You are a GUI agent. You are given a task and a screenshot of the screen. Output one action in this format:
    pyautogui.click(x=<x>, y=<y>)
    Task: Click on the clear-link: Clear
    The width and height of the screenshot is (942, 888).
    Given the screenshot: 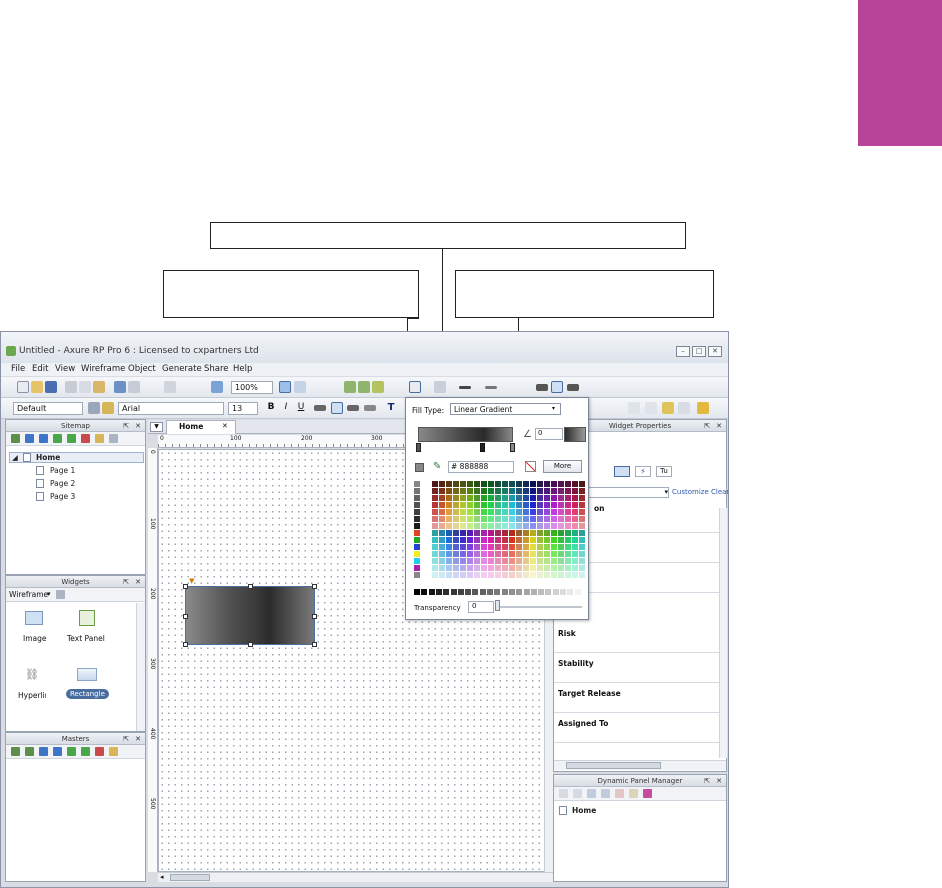 What is the action you would take?
    pyautogui.click(x=719, y=492)
    